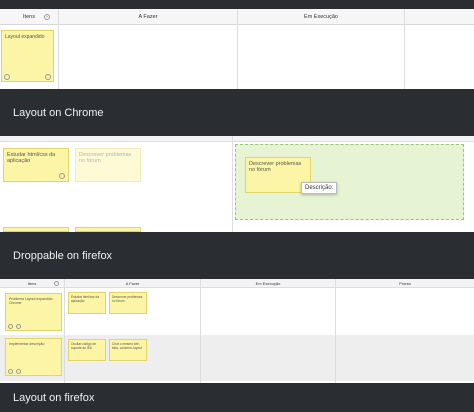  What do you see at coordinates (405, 283) in the screenshot?
I see `pronto-column-header: Pronto` at bounding box center [405, 283].